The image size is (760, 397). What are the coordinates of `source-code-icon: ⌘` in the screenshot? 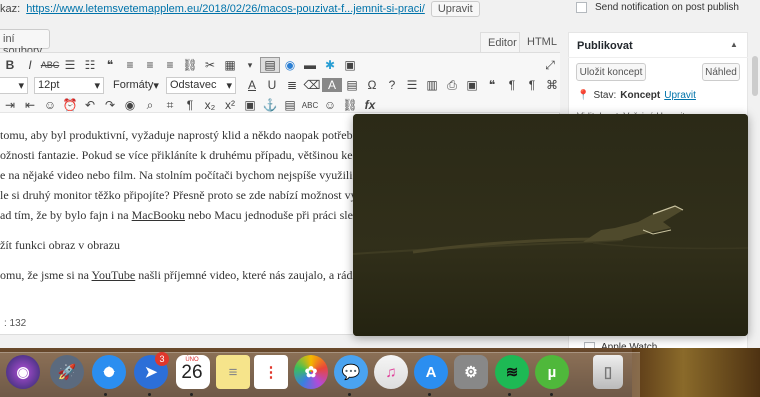 It's located at (552, 85).